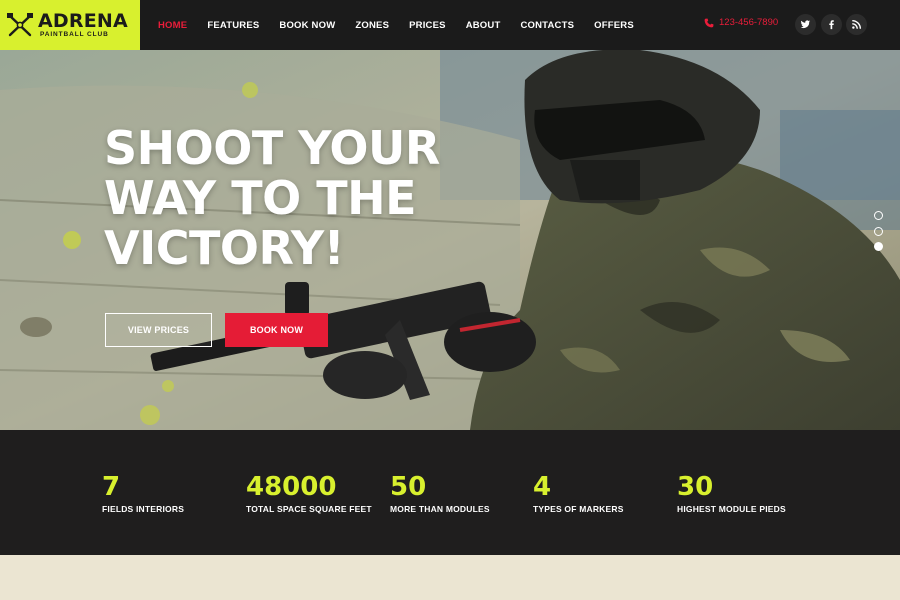 The image size is (900, 600). What do you see at coordinates (272, 148) in the screenshot?
I see `hero-headline-line-1: SHOOT YOUR` at bounding box center [272, 148].